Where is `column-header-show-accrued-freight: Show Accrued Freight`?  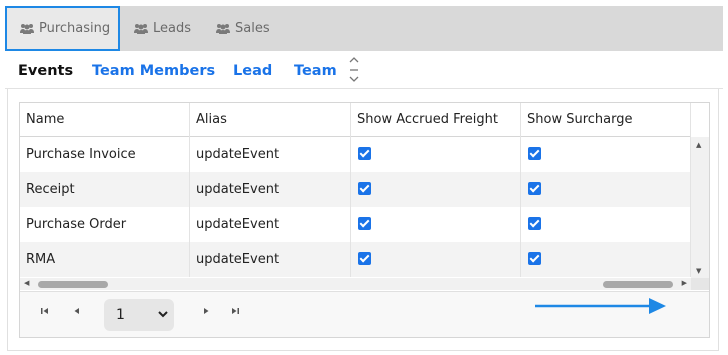
column-header-show-accrued-freight: Show Accrued Freight is located at coordinates (436, 120).